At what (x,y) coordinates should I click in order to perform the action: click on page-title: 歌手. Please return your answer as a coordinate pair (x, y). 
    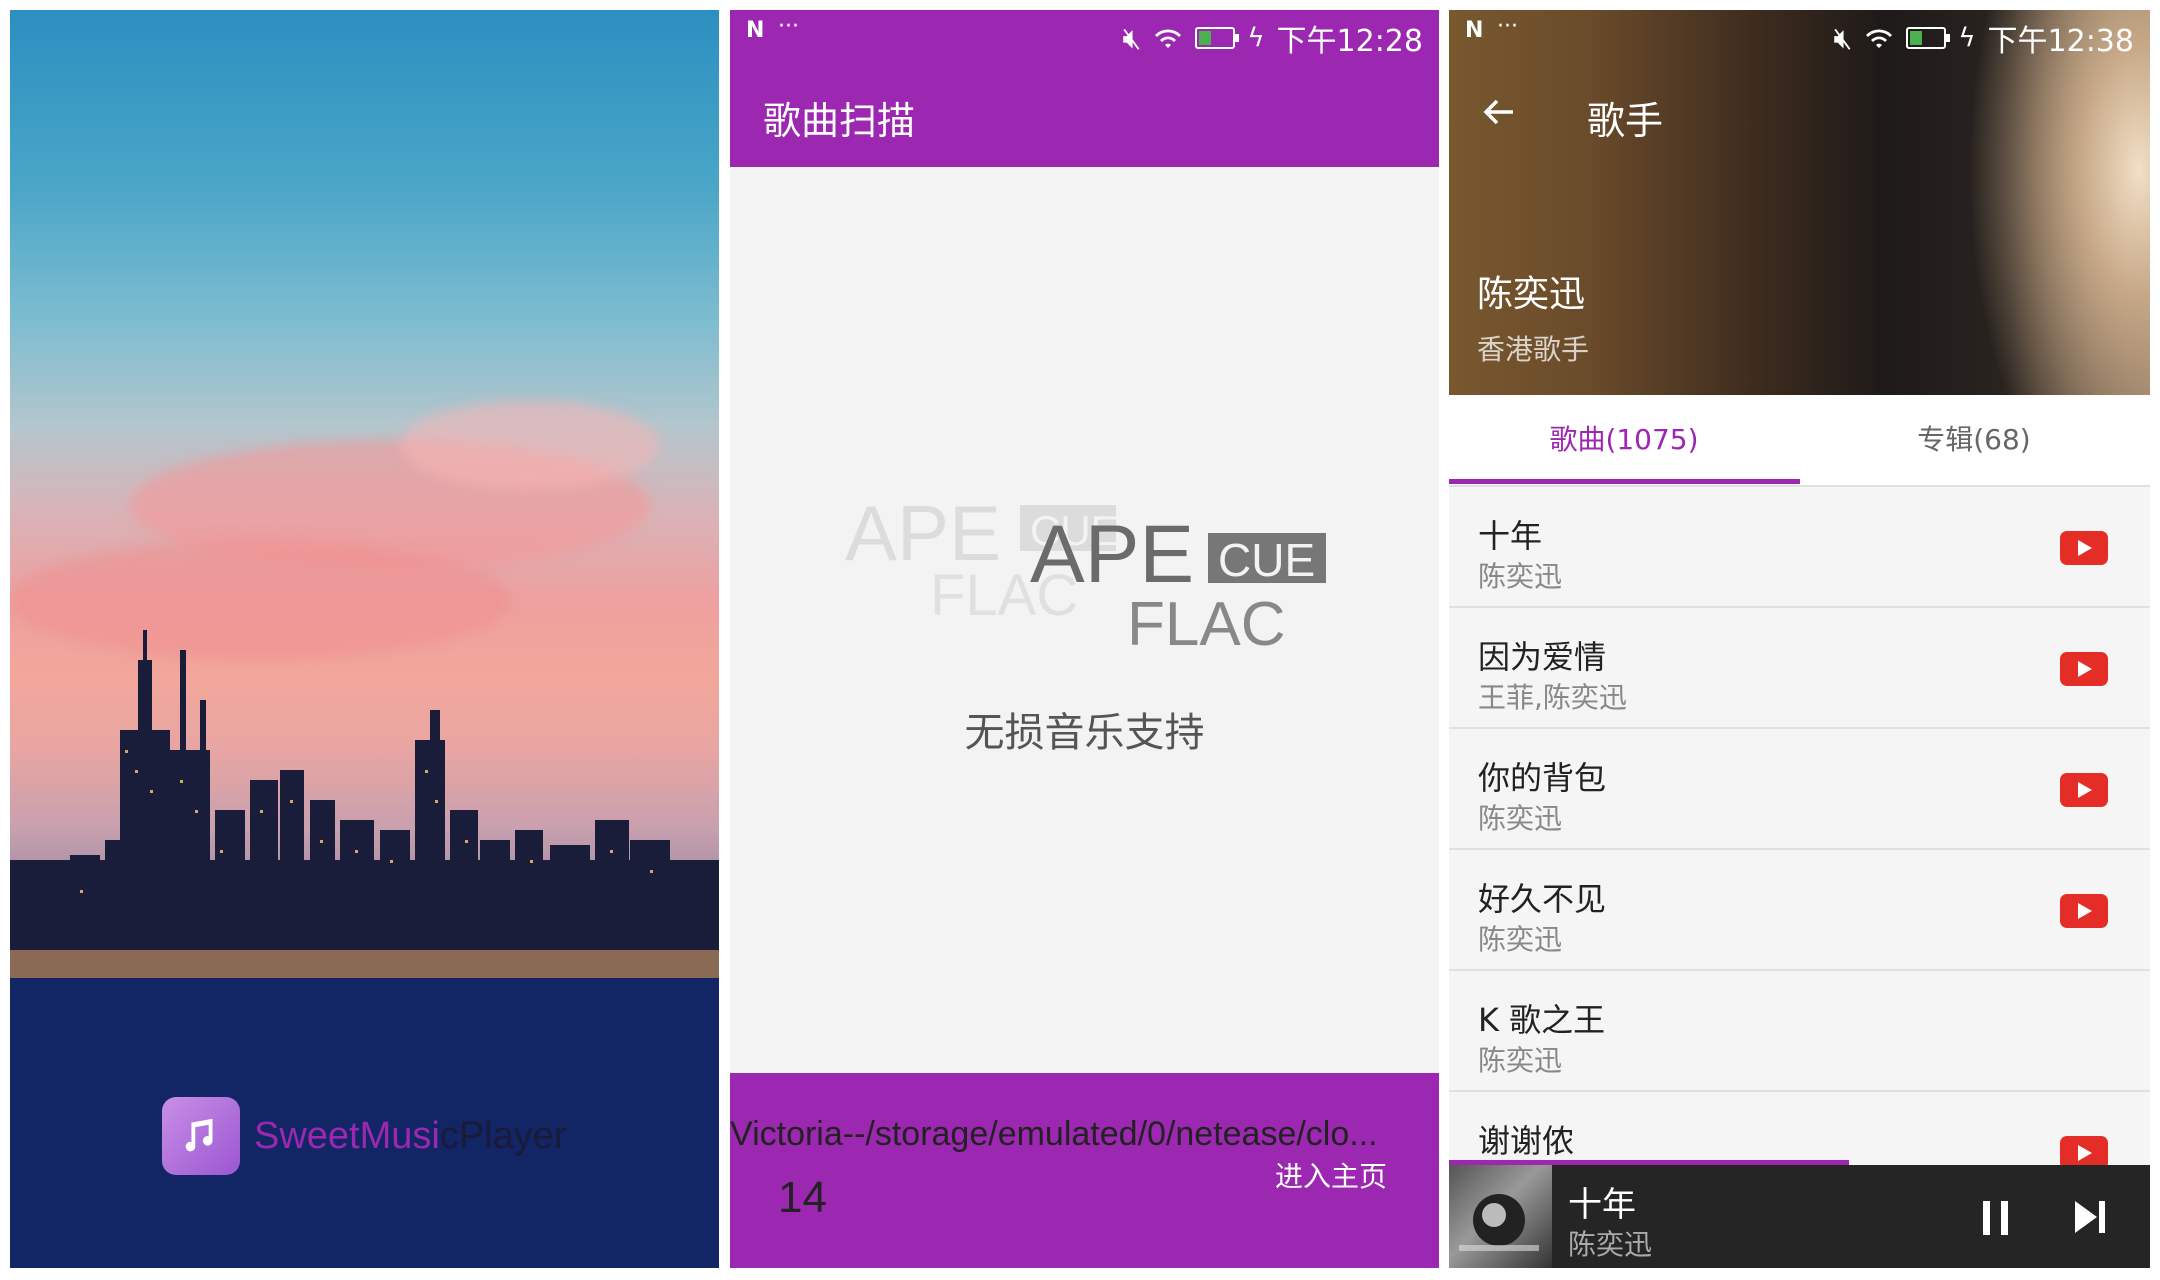
    Looking at the image, I should click on (1625, 121).